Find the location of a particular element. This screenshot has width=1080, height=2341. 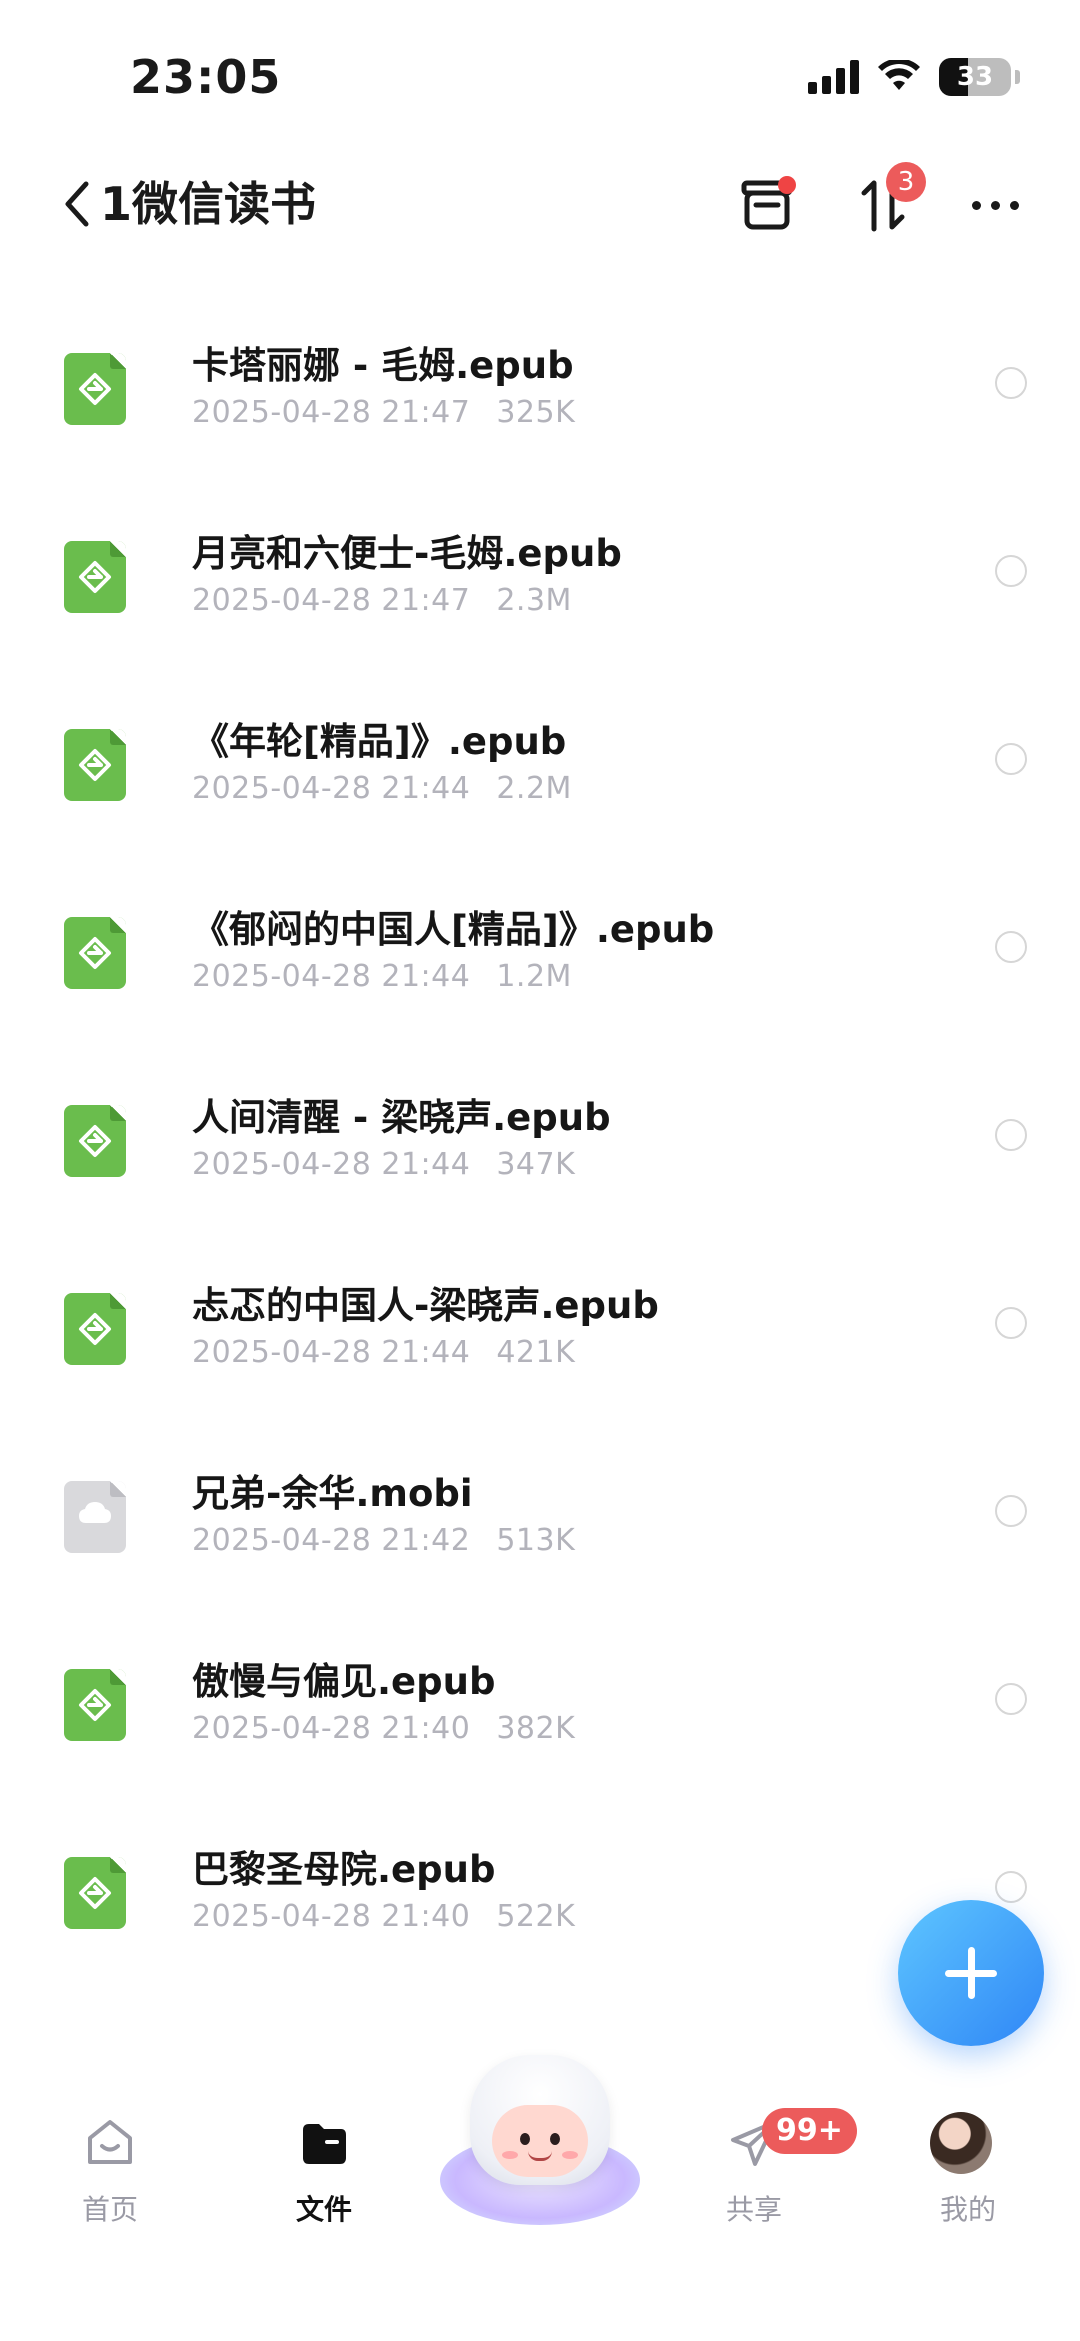

file-size: 1.2M is located at coordinates (534, 976).